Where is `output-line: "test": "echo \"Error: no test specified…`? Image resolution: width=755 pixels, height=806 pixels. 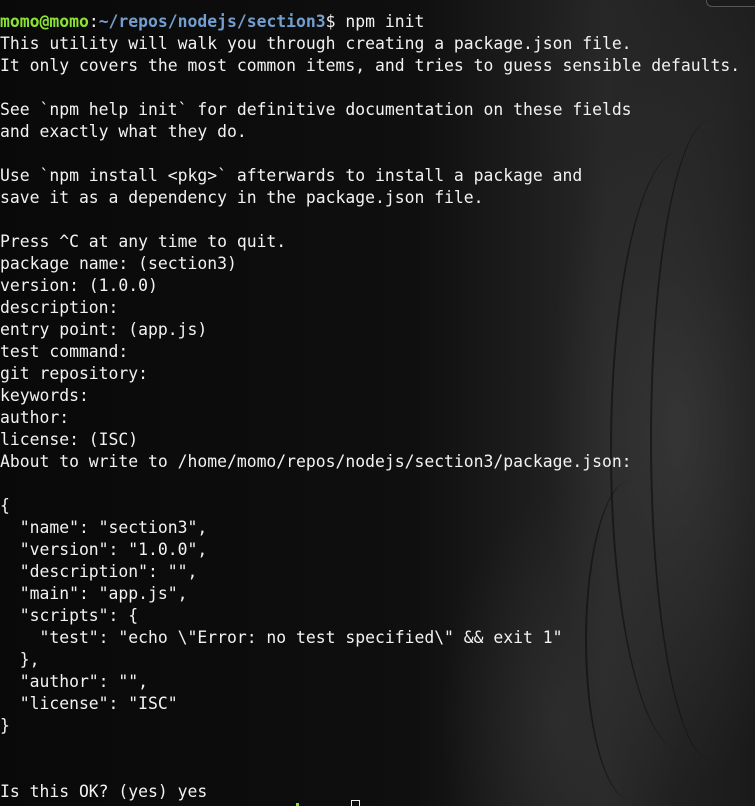 output-line: "test": "echo \"Error: no test specified… is located at coordinates (281, 637).